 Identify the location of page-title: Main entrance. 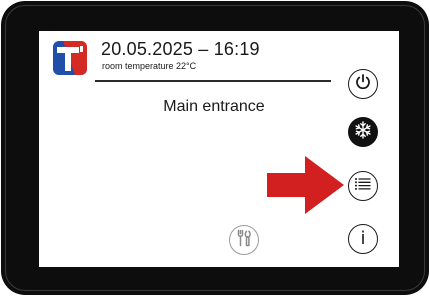
(214, 106).